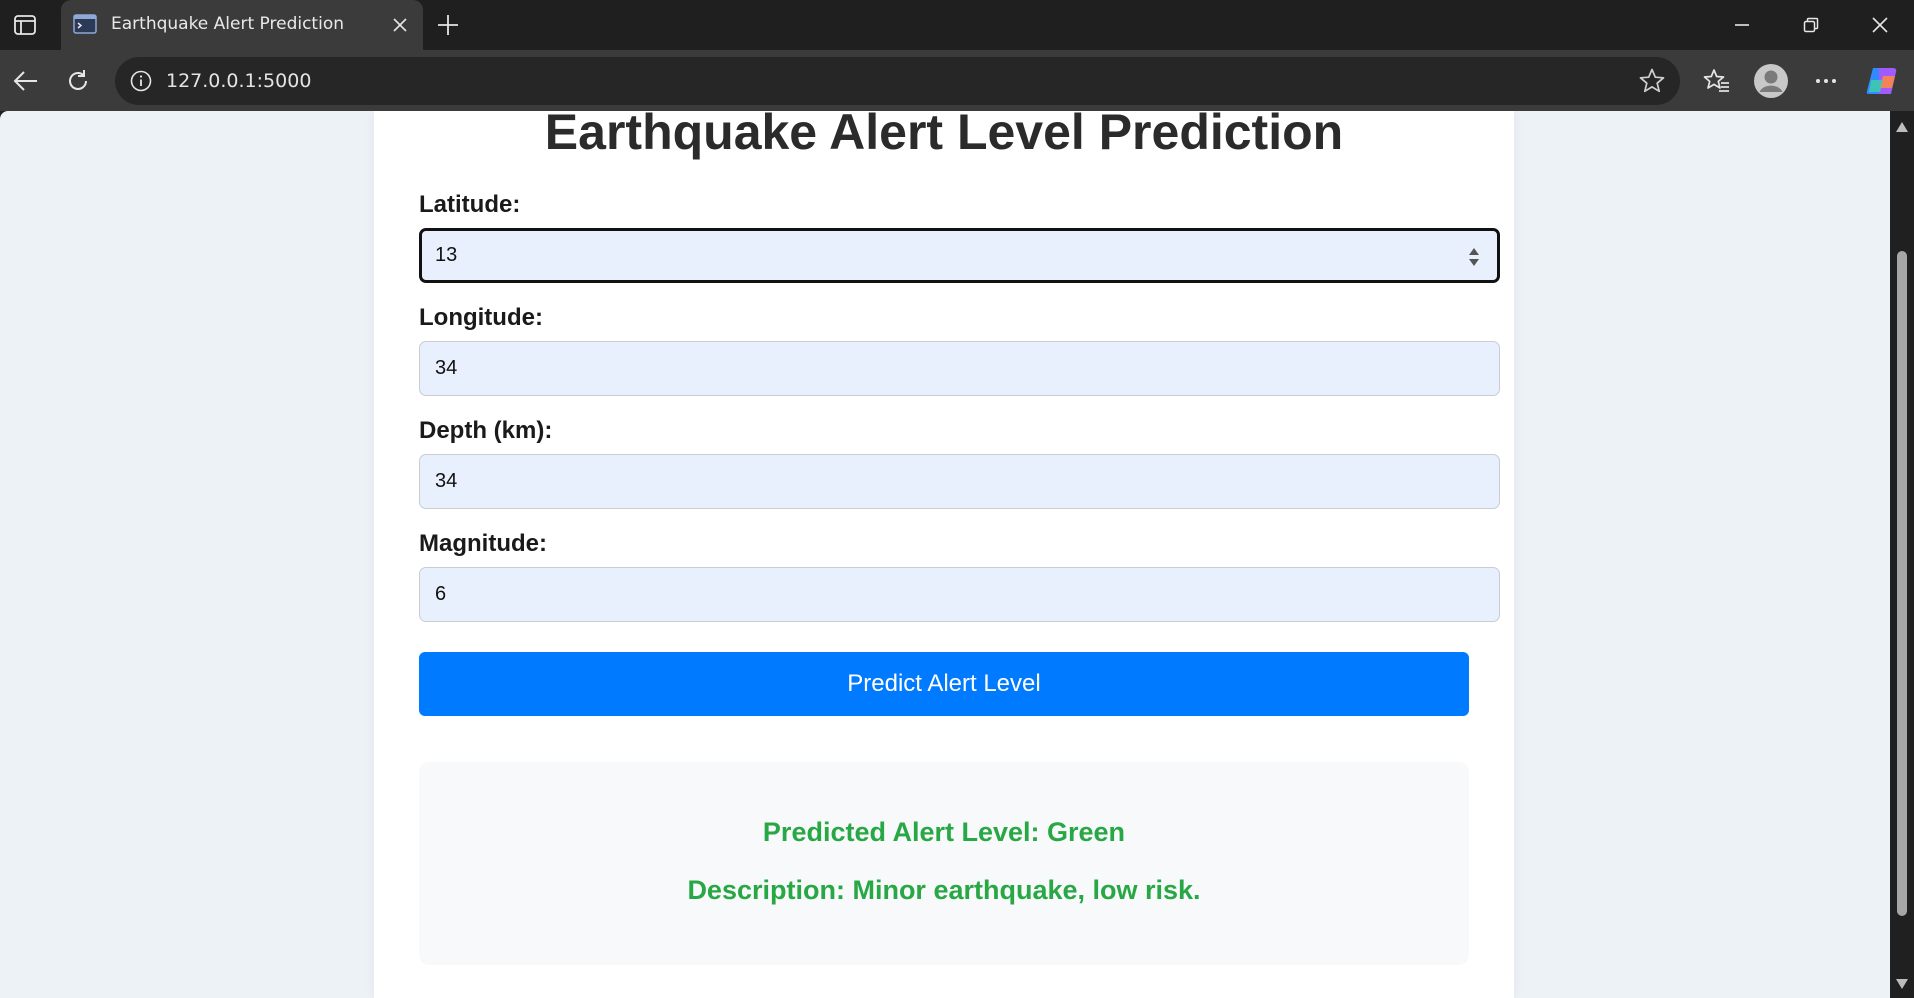 The image size is (1914, 998). I want to click on restore-icon, so click(1811, 25).